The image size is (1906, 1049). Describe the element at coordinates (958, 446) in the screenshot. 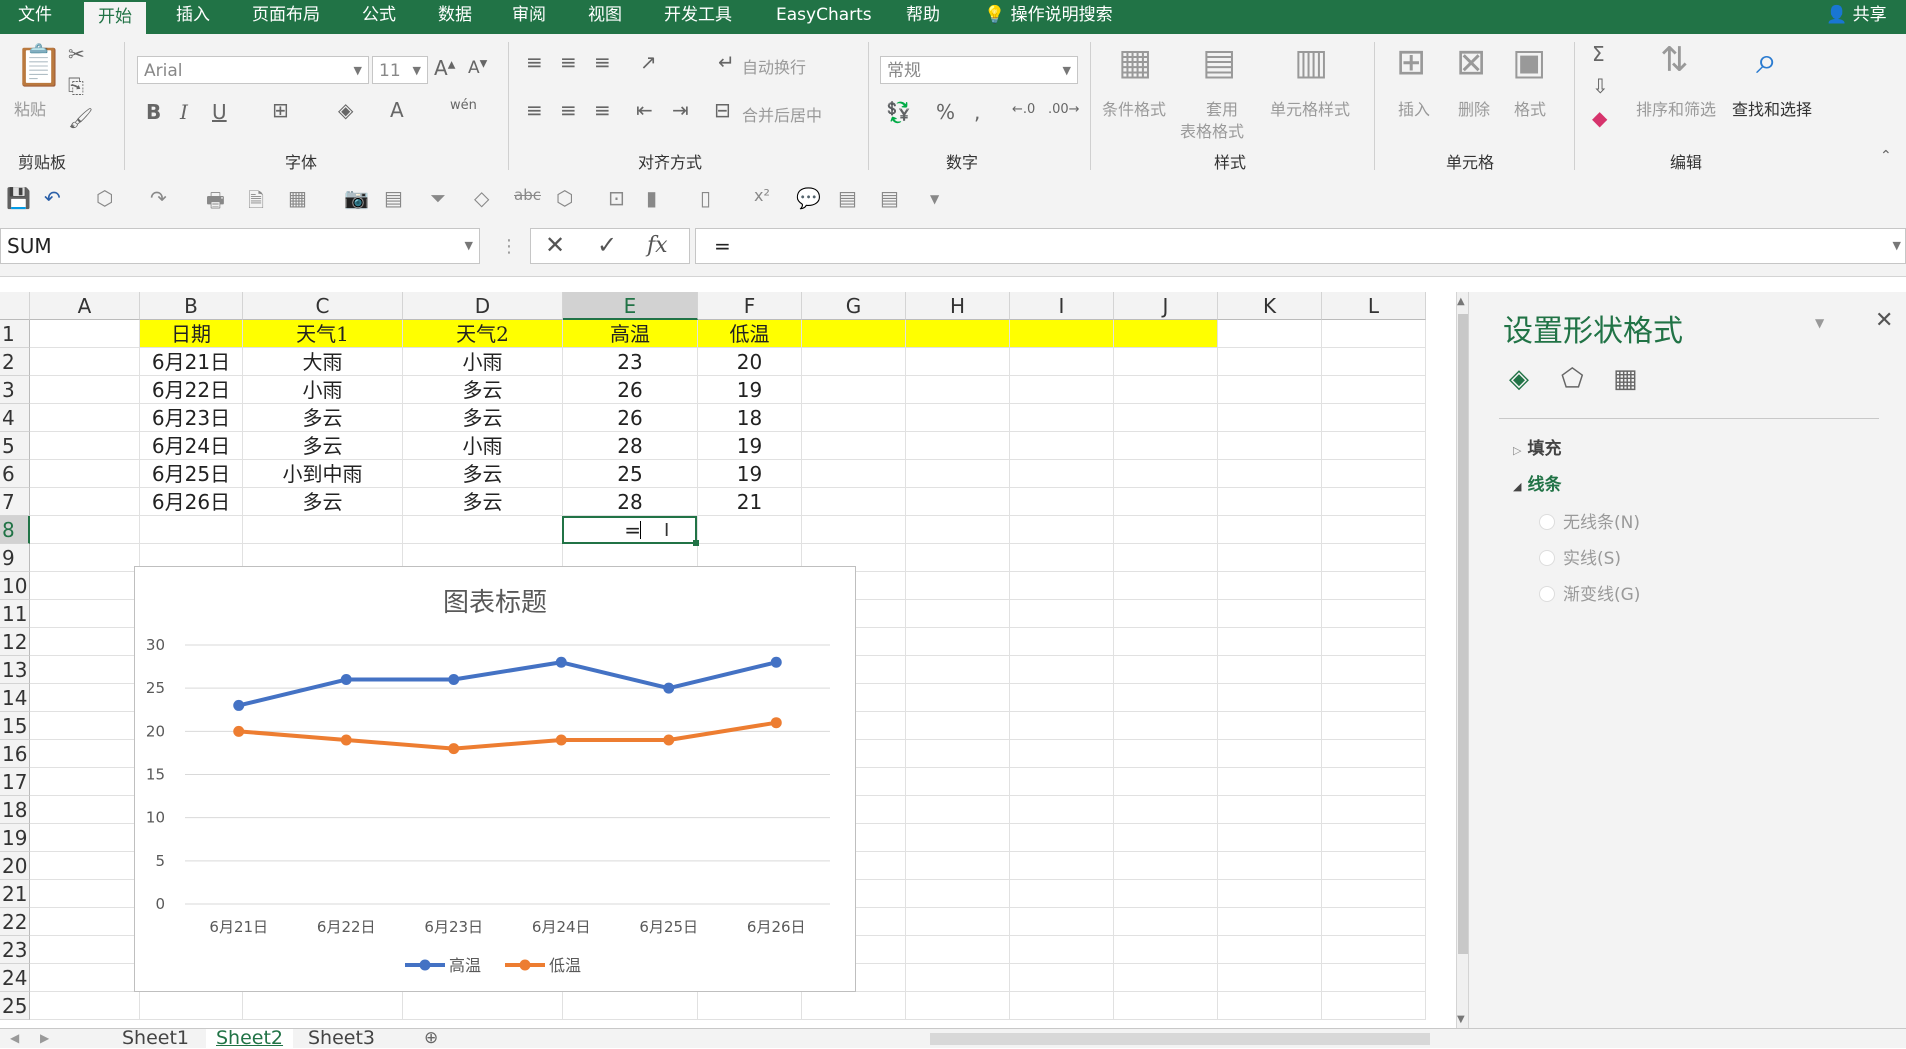

I see `cell-h5` at that location.